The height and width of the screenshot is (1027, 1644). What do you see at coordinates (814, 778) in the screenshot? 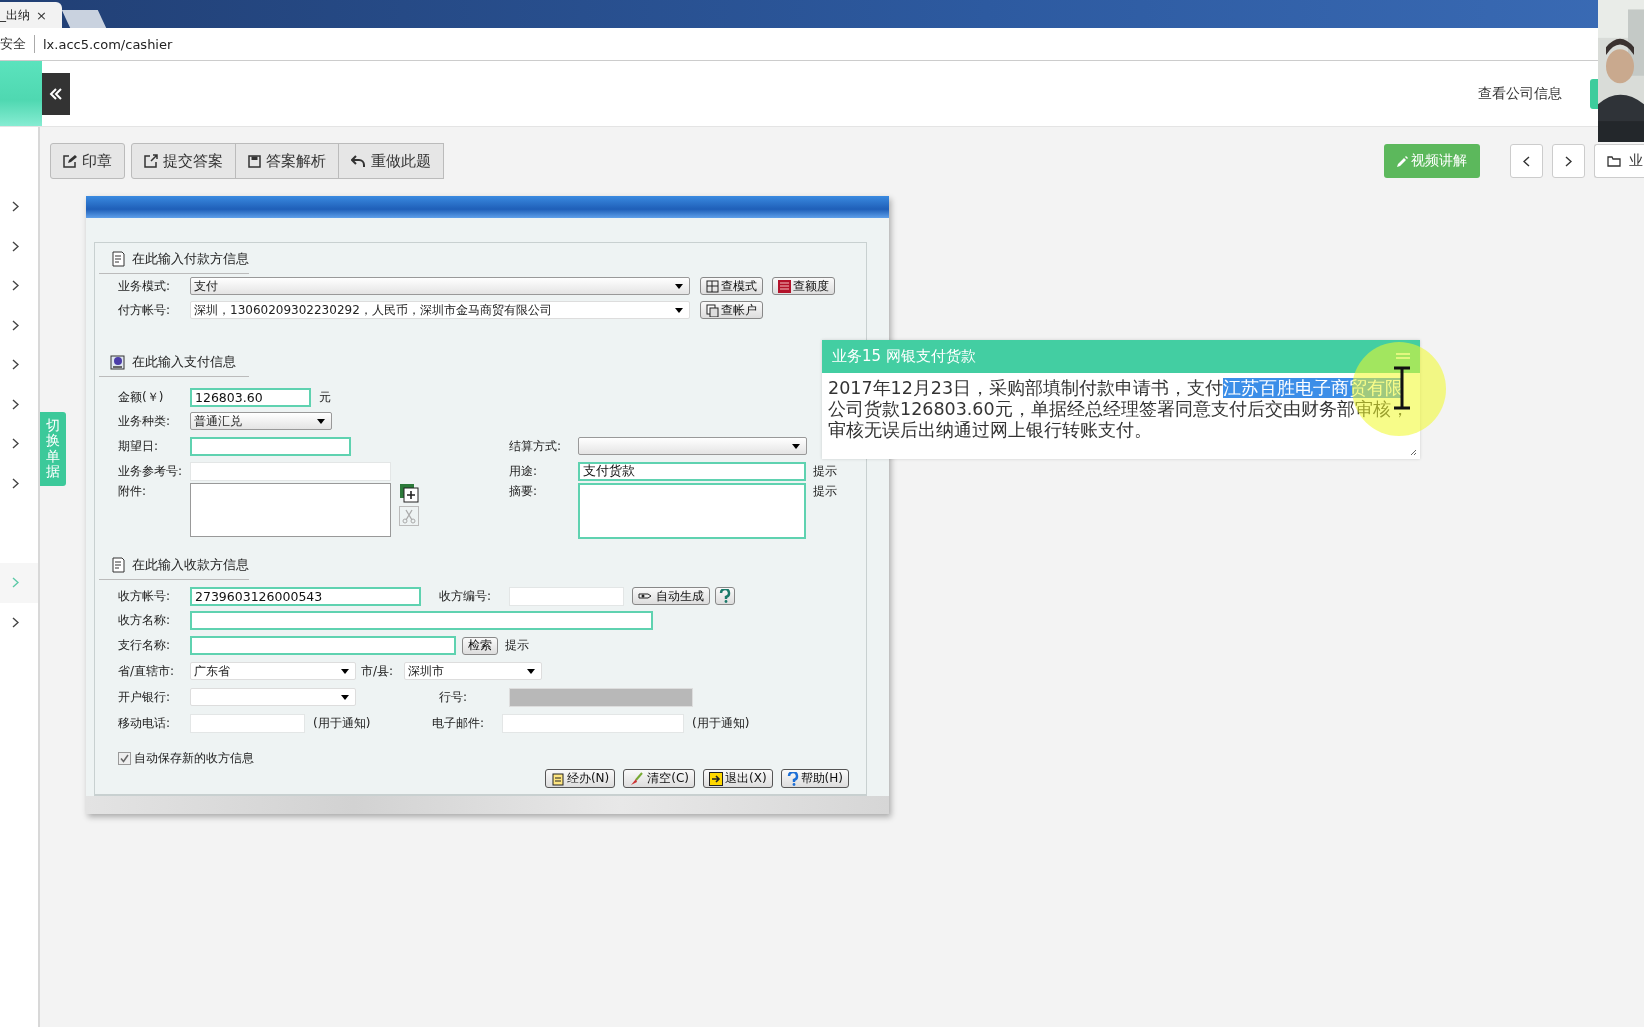
I see `dialog-button: 帮助(H)` at bounding box center [814, 778].